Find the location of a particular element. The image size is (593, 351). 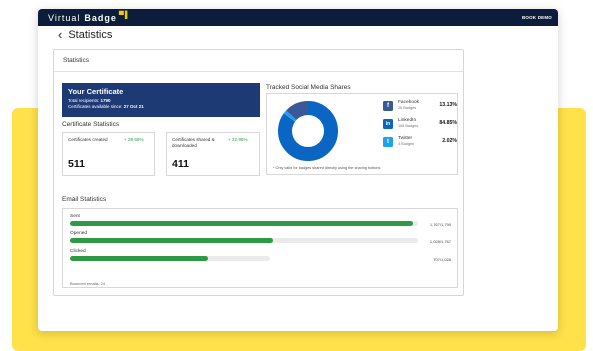

twitter-icon: t is located at coordinates (388, 142).